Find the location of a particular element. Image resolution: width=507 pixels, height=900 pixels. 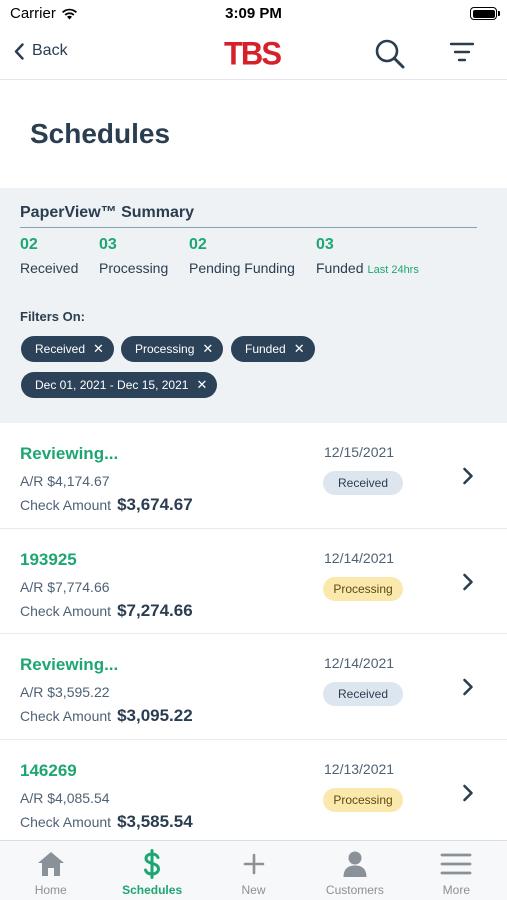

plus-icon is located at coordinates (253, 864).